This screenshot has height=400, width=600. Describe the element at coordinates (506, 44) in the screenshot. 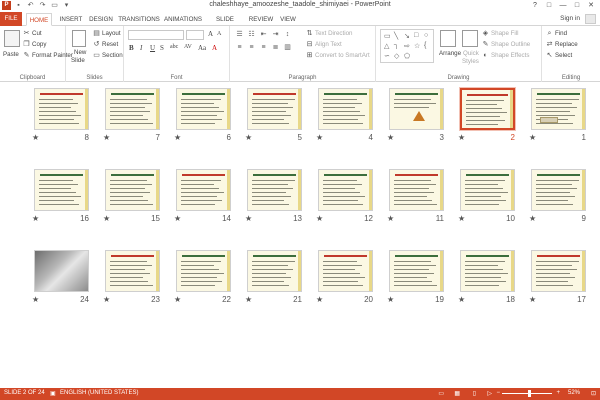

I see `shape-outline-button: ✎ Shape Outline` at that location.